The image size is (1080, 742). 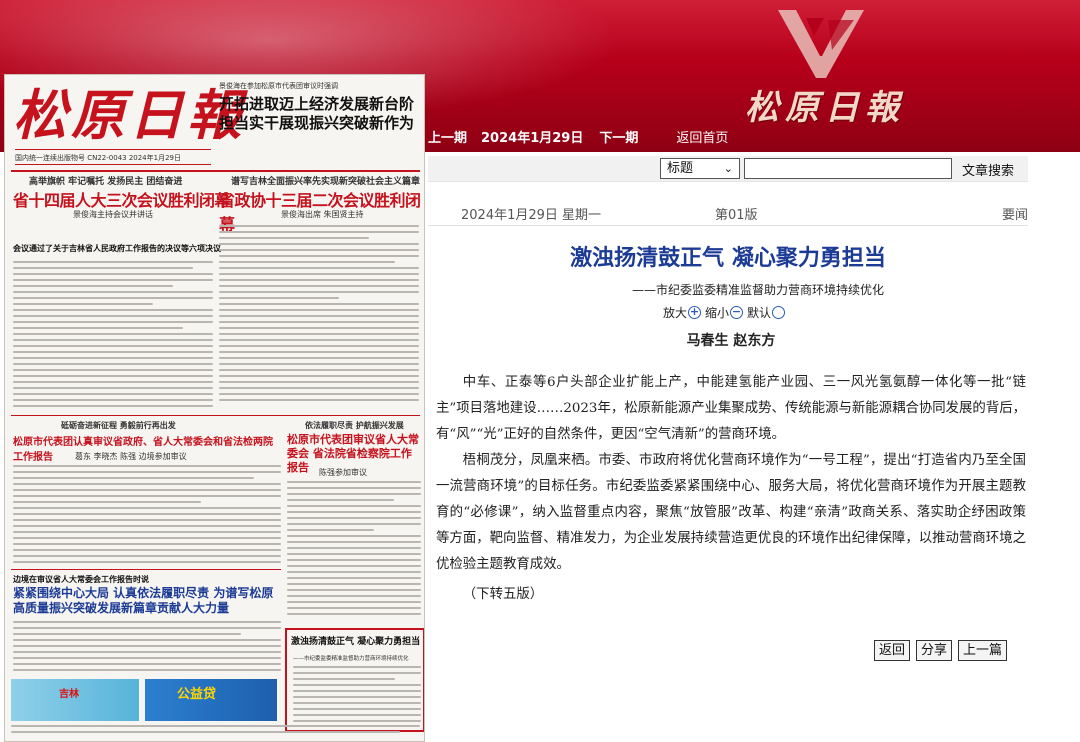 I want to click on prev-issue-link: 上一期, so click(x=447, y=136).